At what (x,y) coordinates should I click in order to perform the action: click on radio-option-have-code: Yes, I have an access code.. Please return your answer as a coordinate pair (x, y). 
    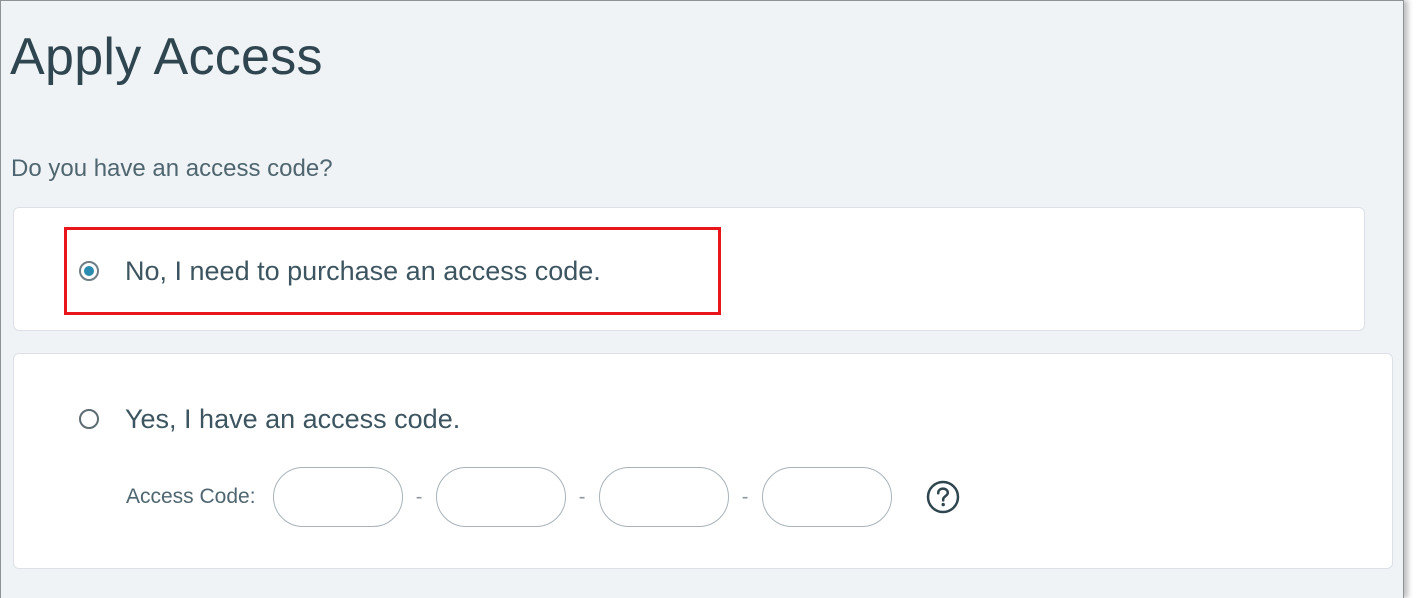
    Looking at the image, I should click on (269, 419).